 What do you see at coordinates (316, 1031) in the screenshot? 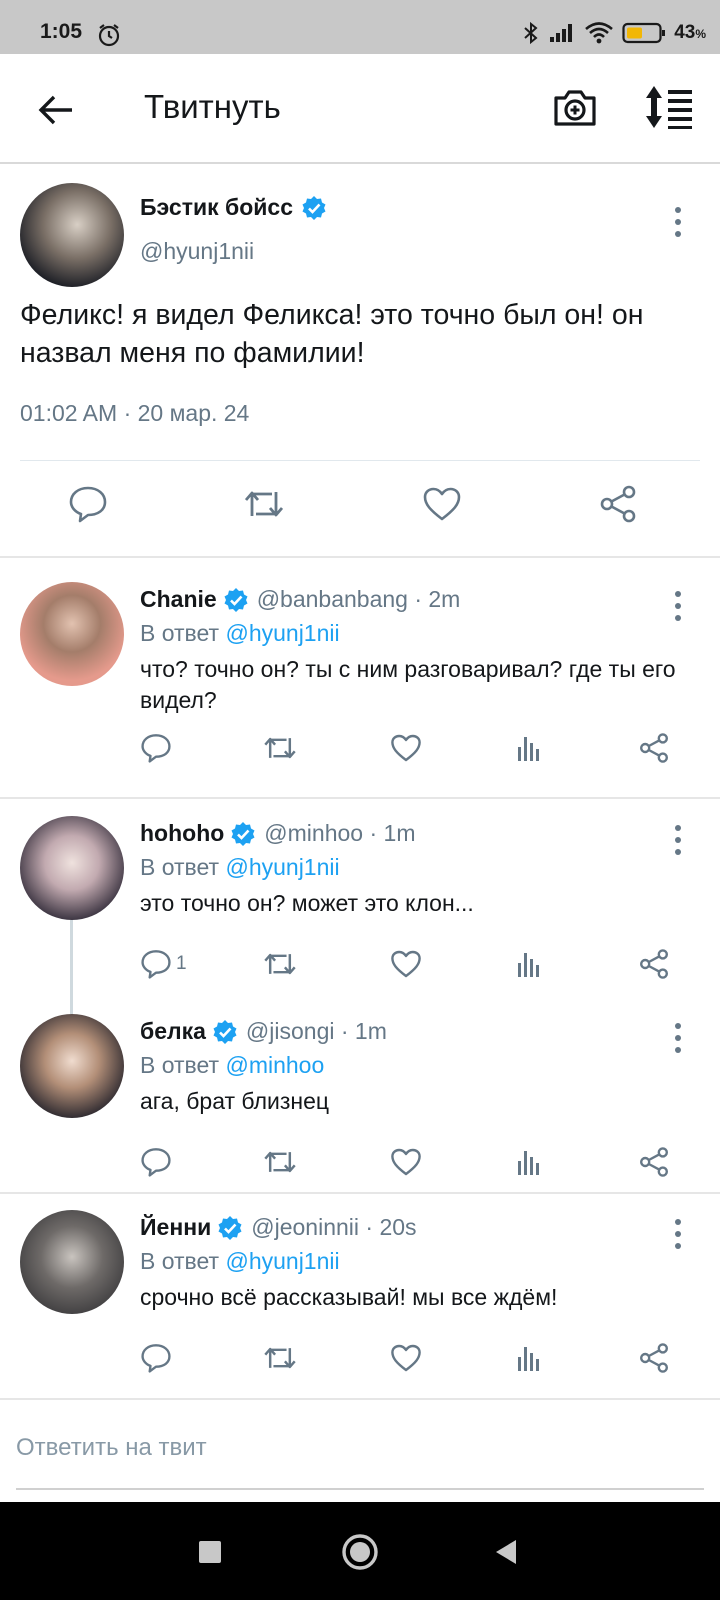
I see `author-handle: @jisongi · 1m` at bounding box center [316, 1031].